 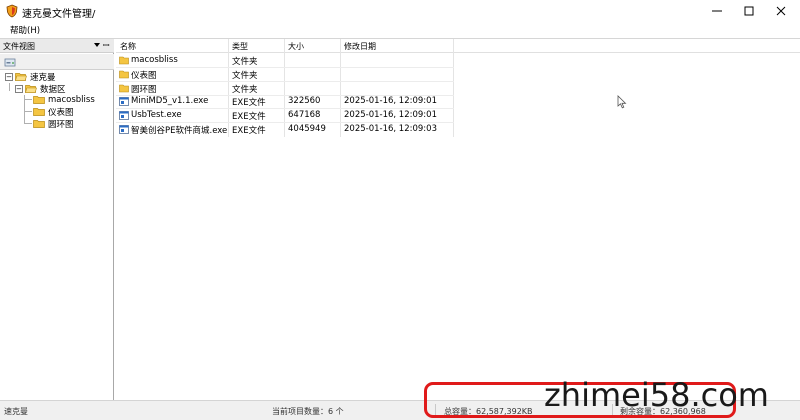 I want to click on tree-node-gauge: 仪表图, so click(x=53, y=112).